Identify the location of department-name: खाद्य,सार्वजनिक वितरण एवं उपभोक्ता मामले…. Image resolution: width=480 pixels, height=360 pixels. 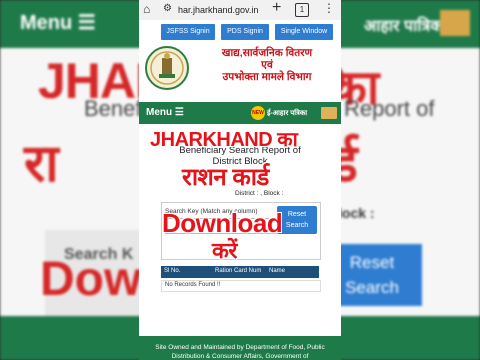
(267, 65).